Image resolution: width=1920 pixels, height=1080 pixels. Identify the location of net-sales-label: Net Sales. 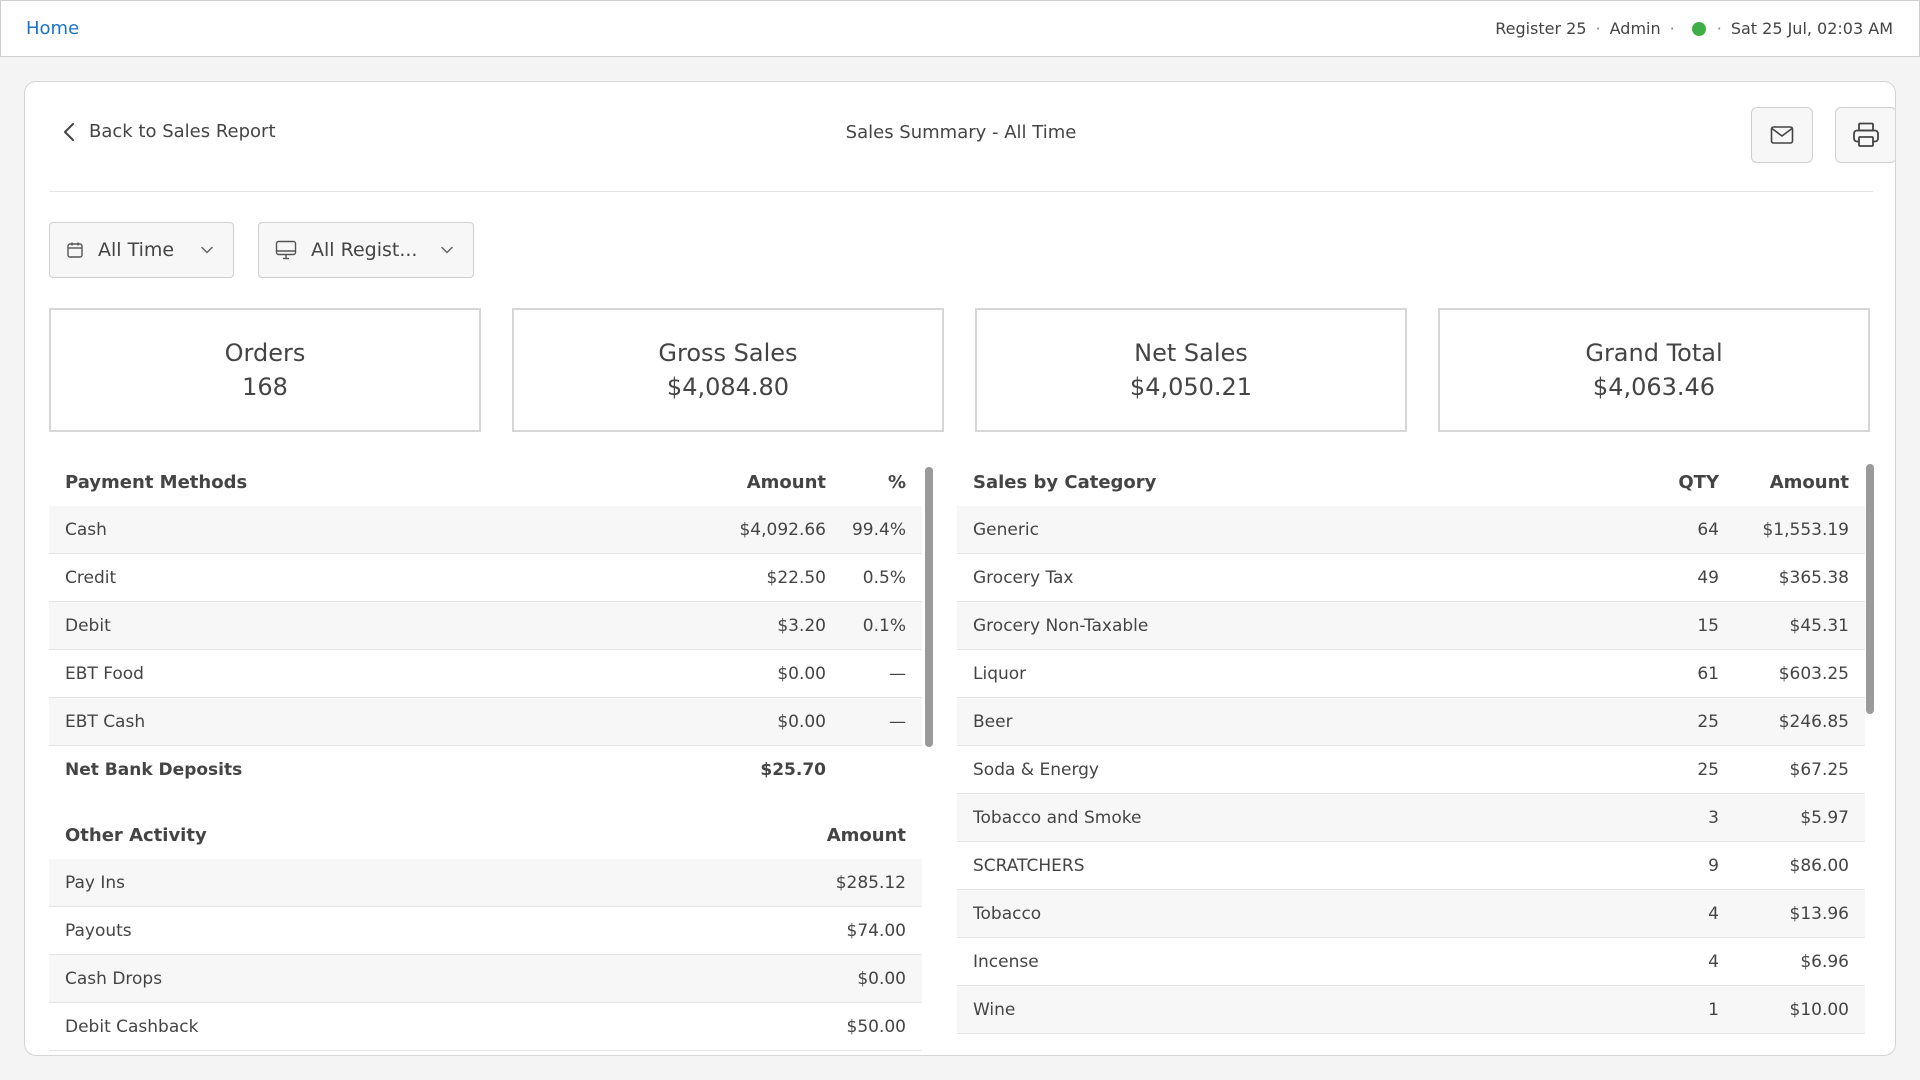
(1191, 353).